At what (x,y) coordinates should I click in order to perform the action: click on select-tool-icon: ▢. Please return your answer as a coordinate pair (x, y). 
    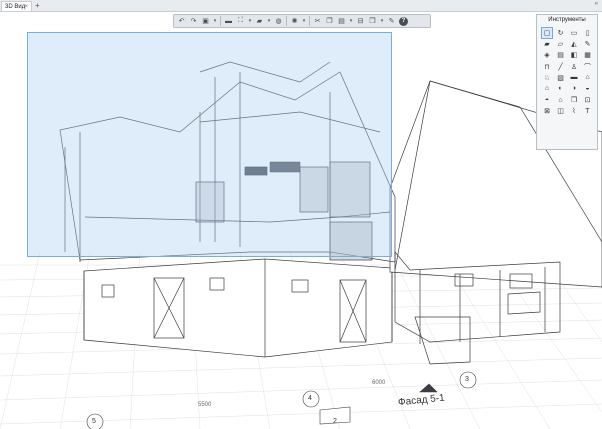
    Looking at the image, I should click on (547, 33).